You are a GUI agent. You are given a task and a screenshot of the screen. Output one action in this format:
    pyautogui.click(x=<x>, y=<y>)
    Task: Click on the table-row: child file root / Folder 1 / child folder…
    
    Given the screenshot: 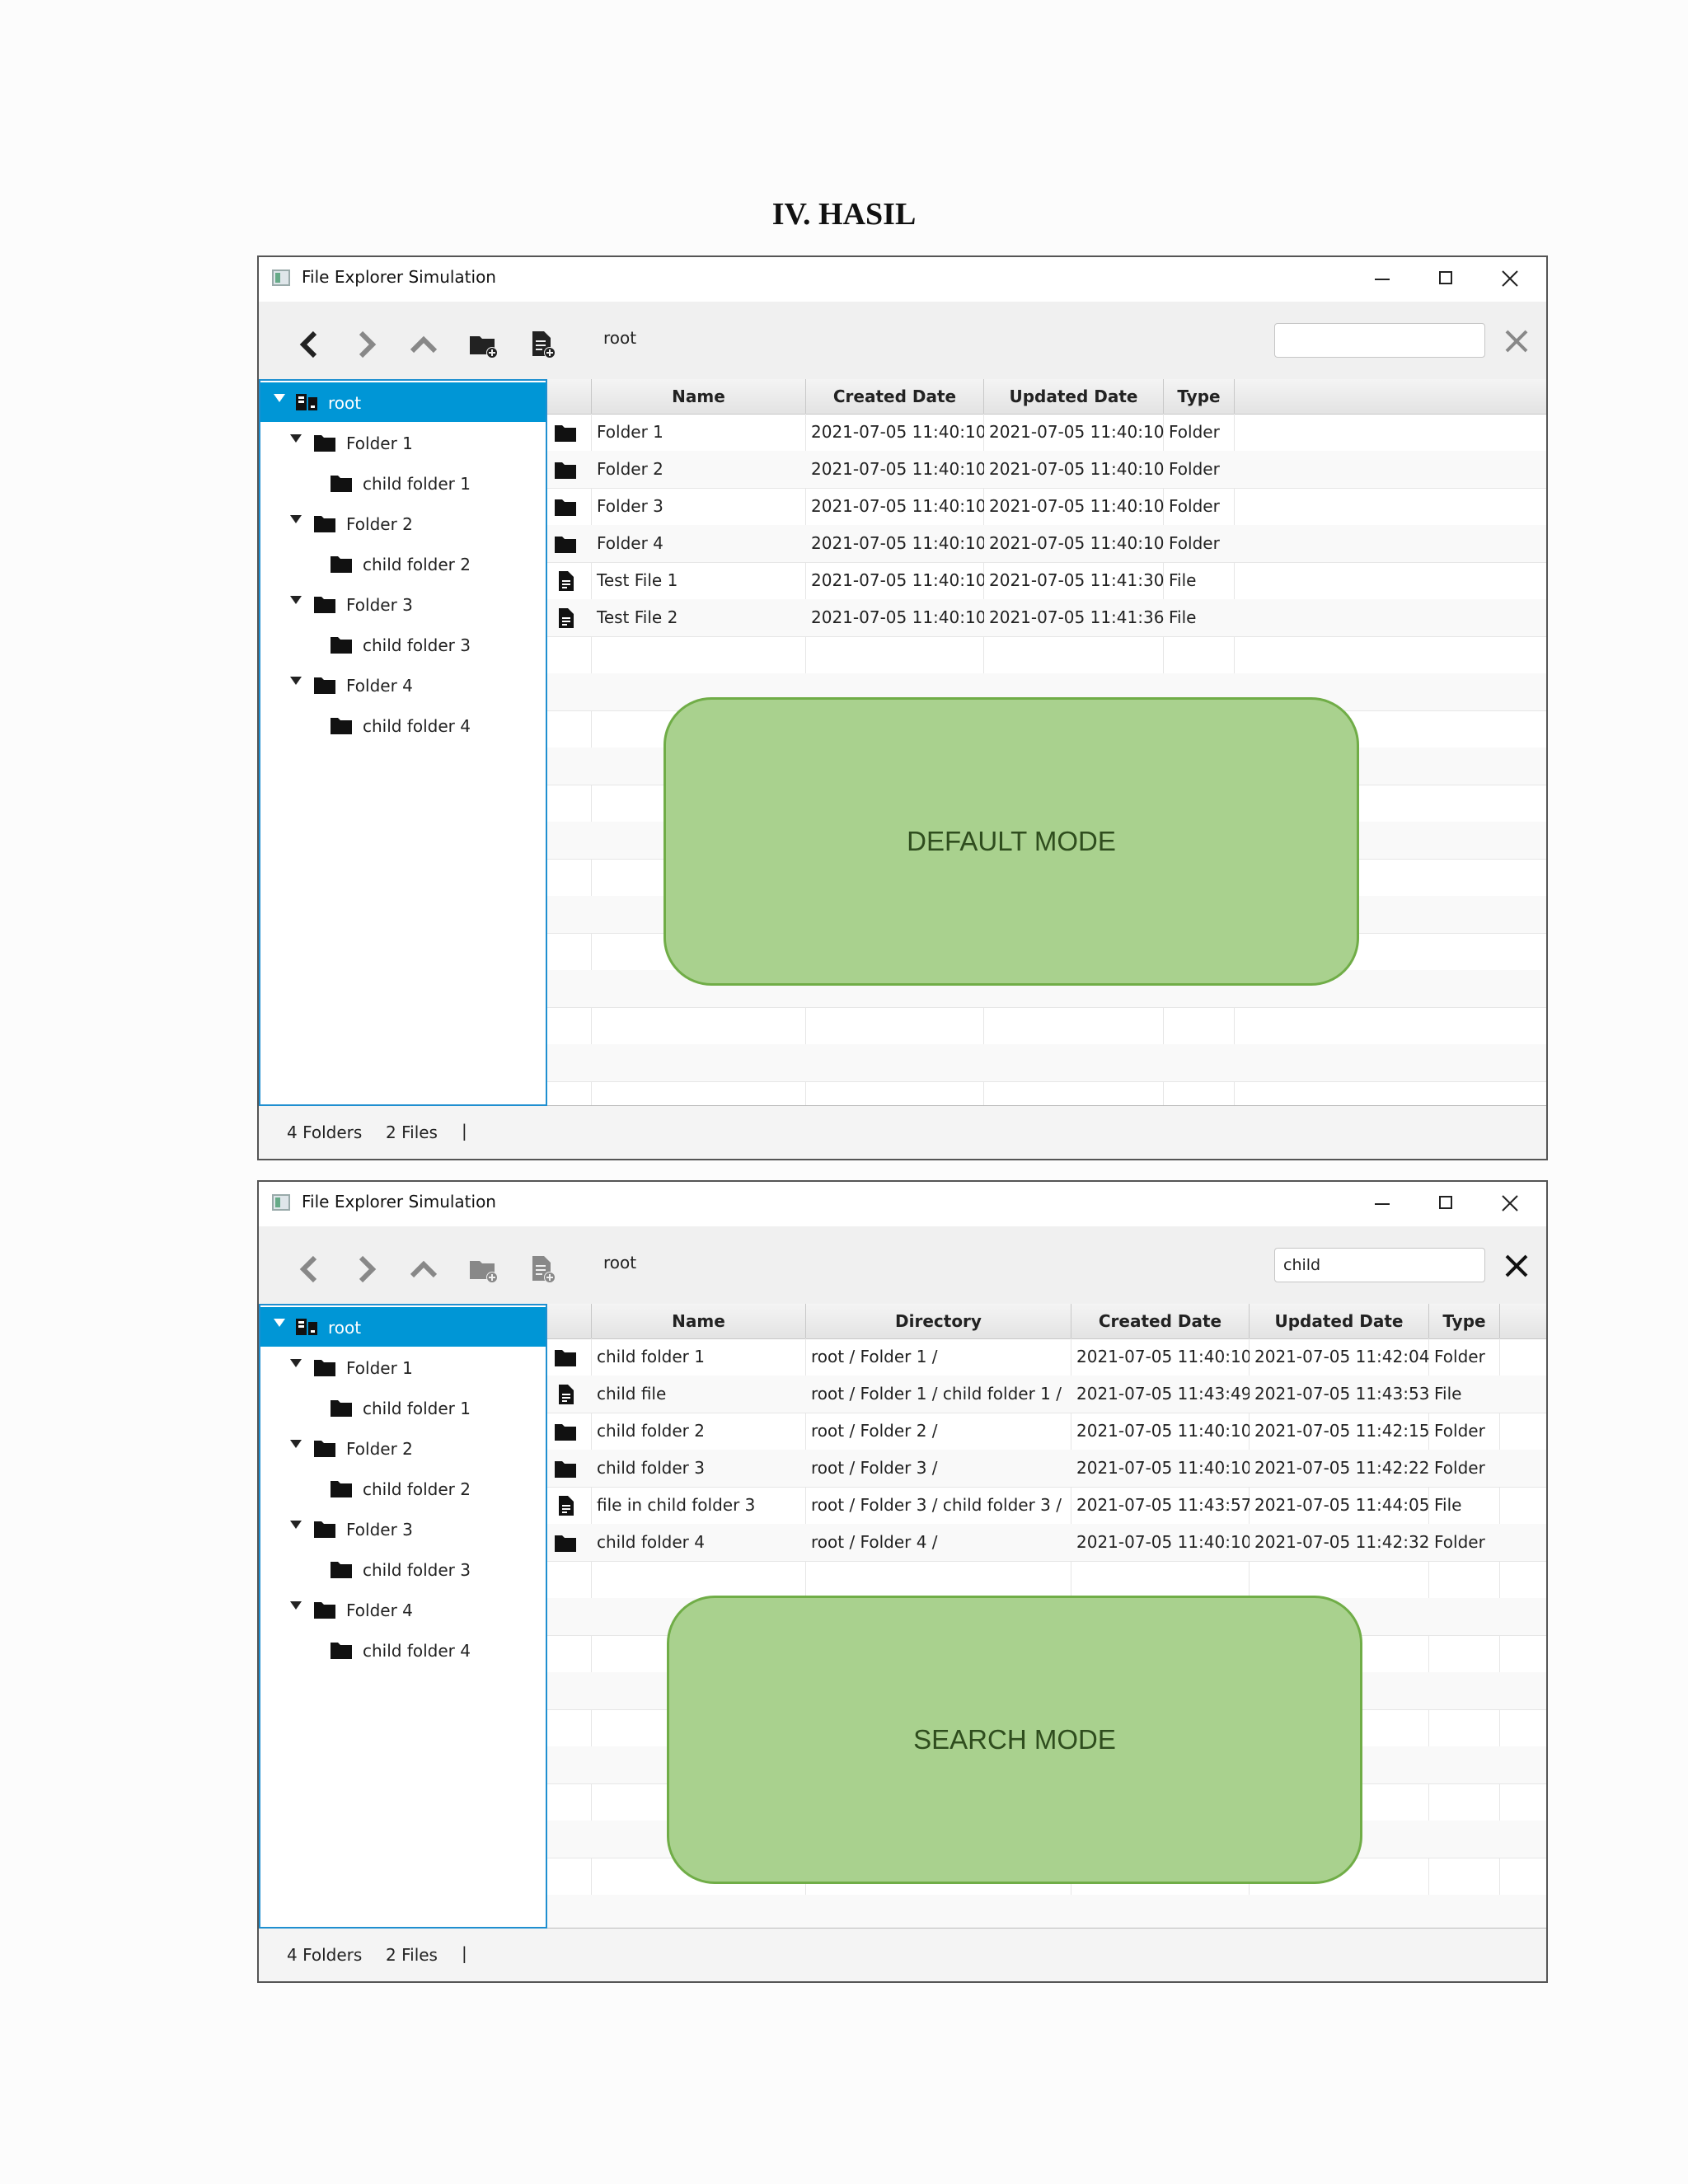 What is the action you would take?
    pyautogui.click(x=1046, y=1394)
    